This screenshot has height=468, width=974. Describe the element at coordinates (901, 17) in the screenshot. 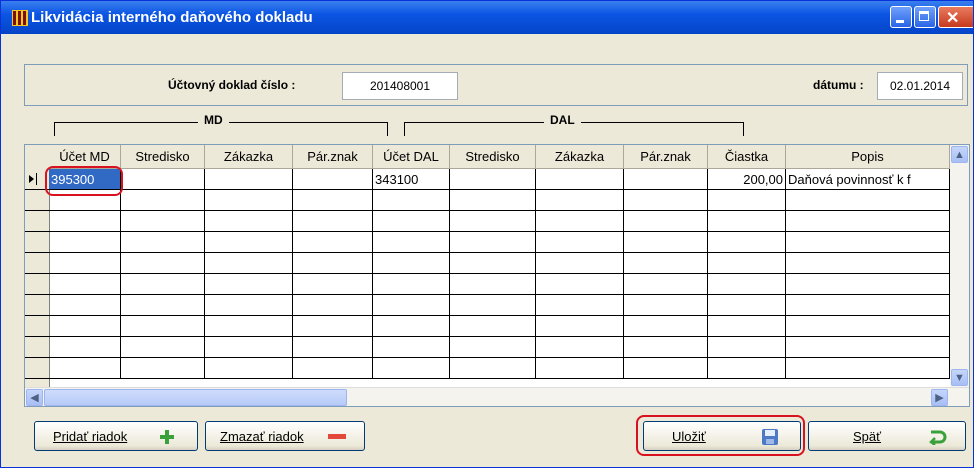

I see `minimize-button` at that location.